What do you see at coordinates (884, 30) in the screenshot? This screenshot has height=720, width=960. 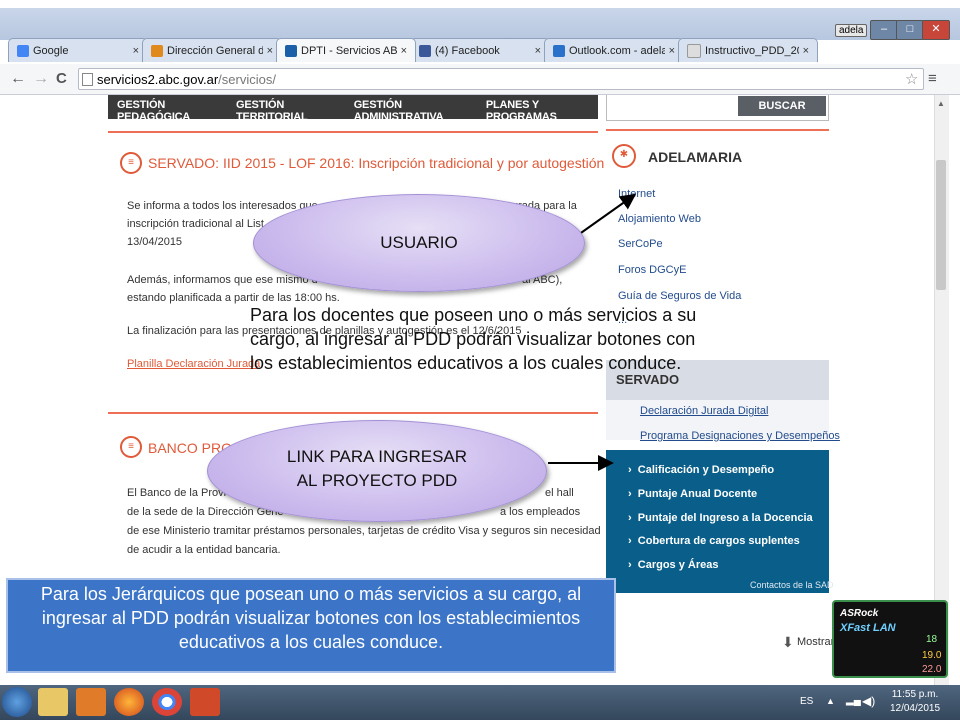 I see `minimize-button: –` at bounding box center [884, 30].